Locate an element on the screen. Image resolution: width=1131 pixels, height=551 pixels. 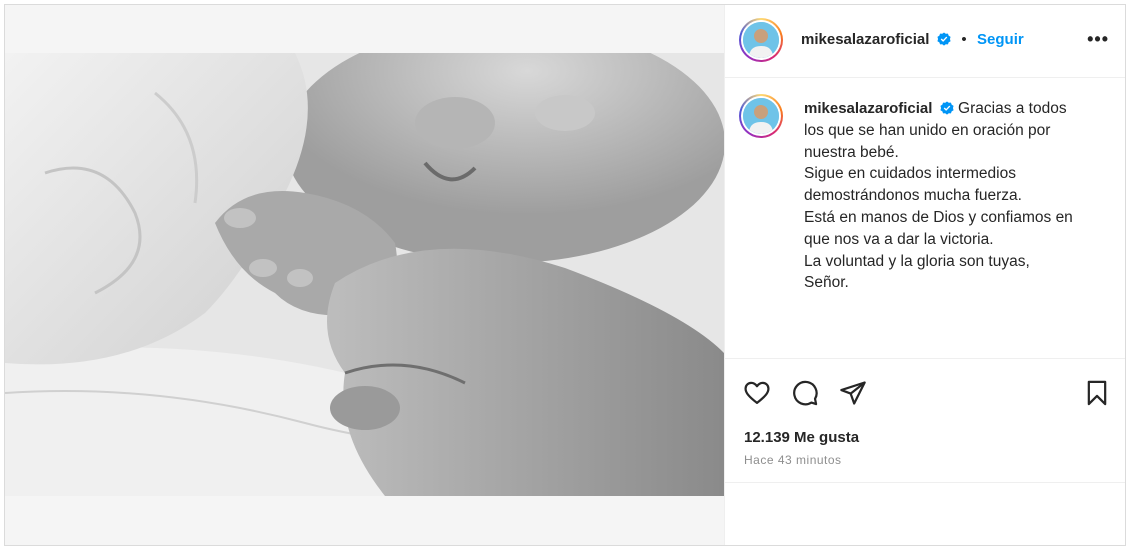
caption-avatar is located at coordinates (761, 116).